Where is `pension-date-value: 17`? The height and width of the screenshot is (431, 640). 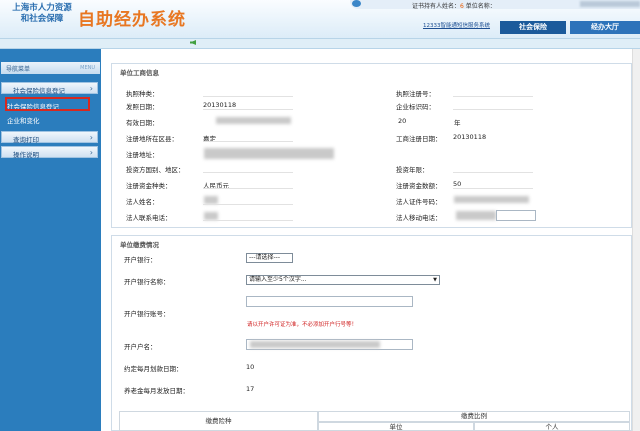 pension-date-value: 17 is located at coordinates (250, 389).